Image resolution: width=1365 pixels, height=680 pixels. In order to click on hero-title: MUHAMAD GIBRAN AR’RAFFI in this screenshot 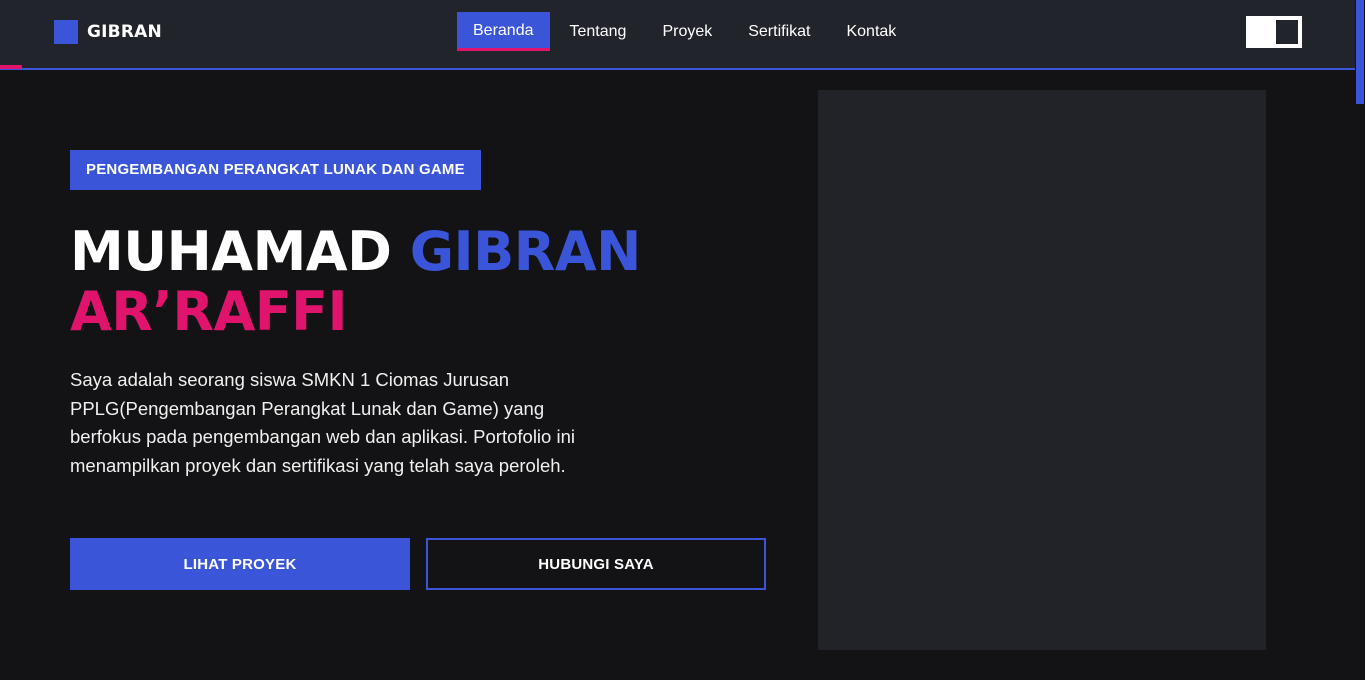, I will do `click(355, 282)`.